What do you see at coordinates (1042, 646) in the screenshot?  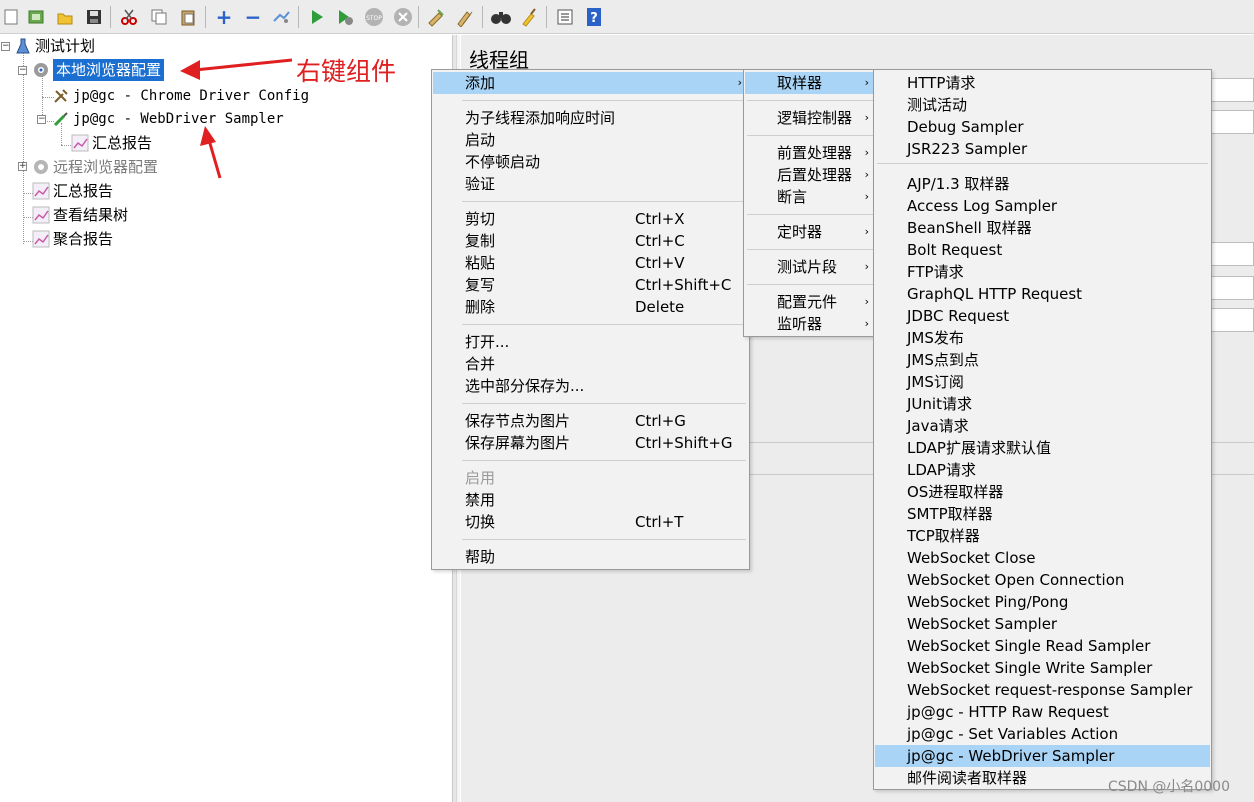 I see `menu-item-sampler-option: WebSocket Single Read Sampler` at bounding box center [1042, 646].